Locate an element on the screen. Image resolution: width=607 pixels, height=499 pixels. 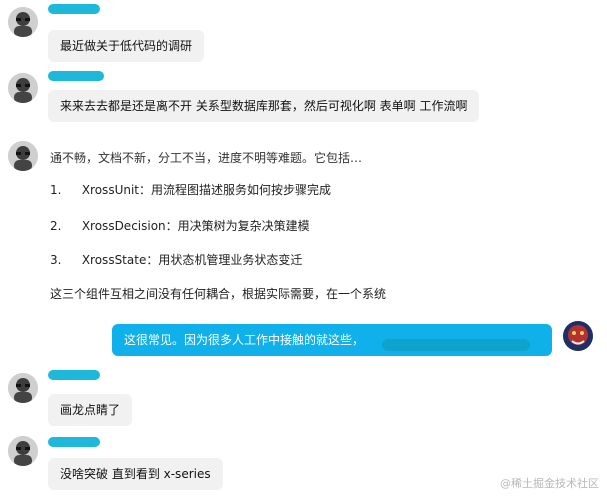
list-number: 3. is located at coordinates (56, 260).